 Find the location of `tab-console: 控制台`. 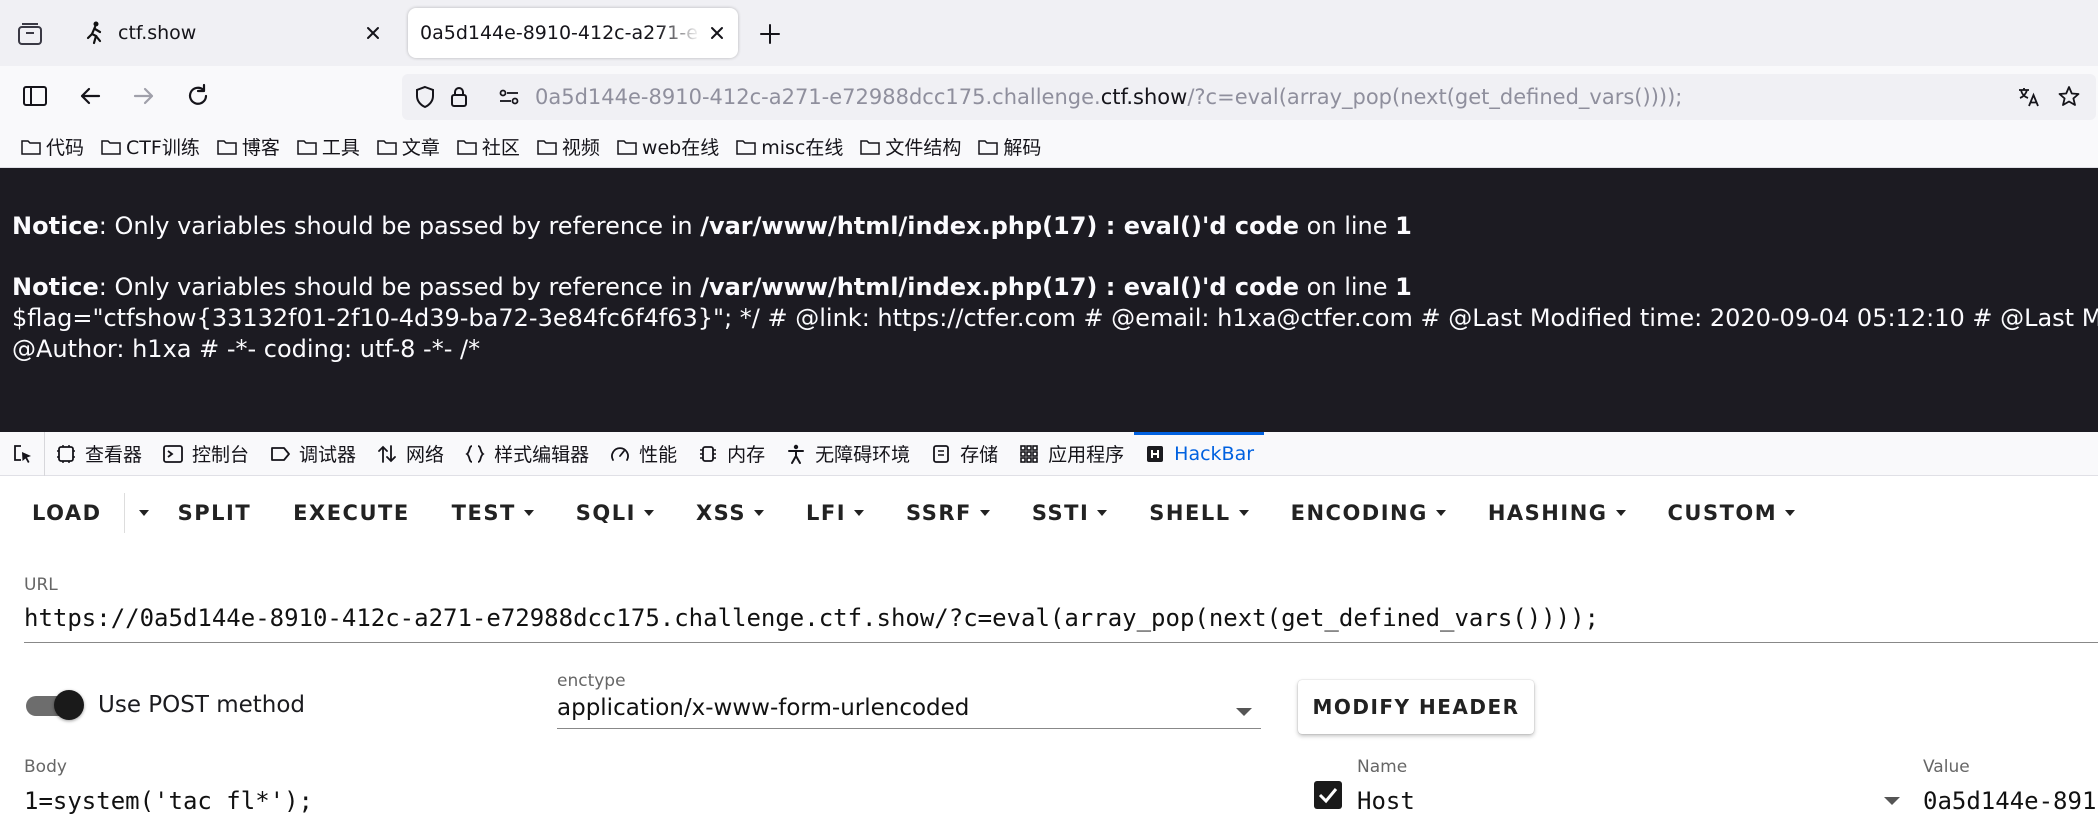

tab-console: 控制台 is located at coordinates (205, 454).